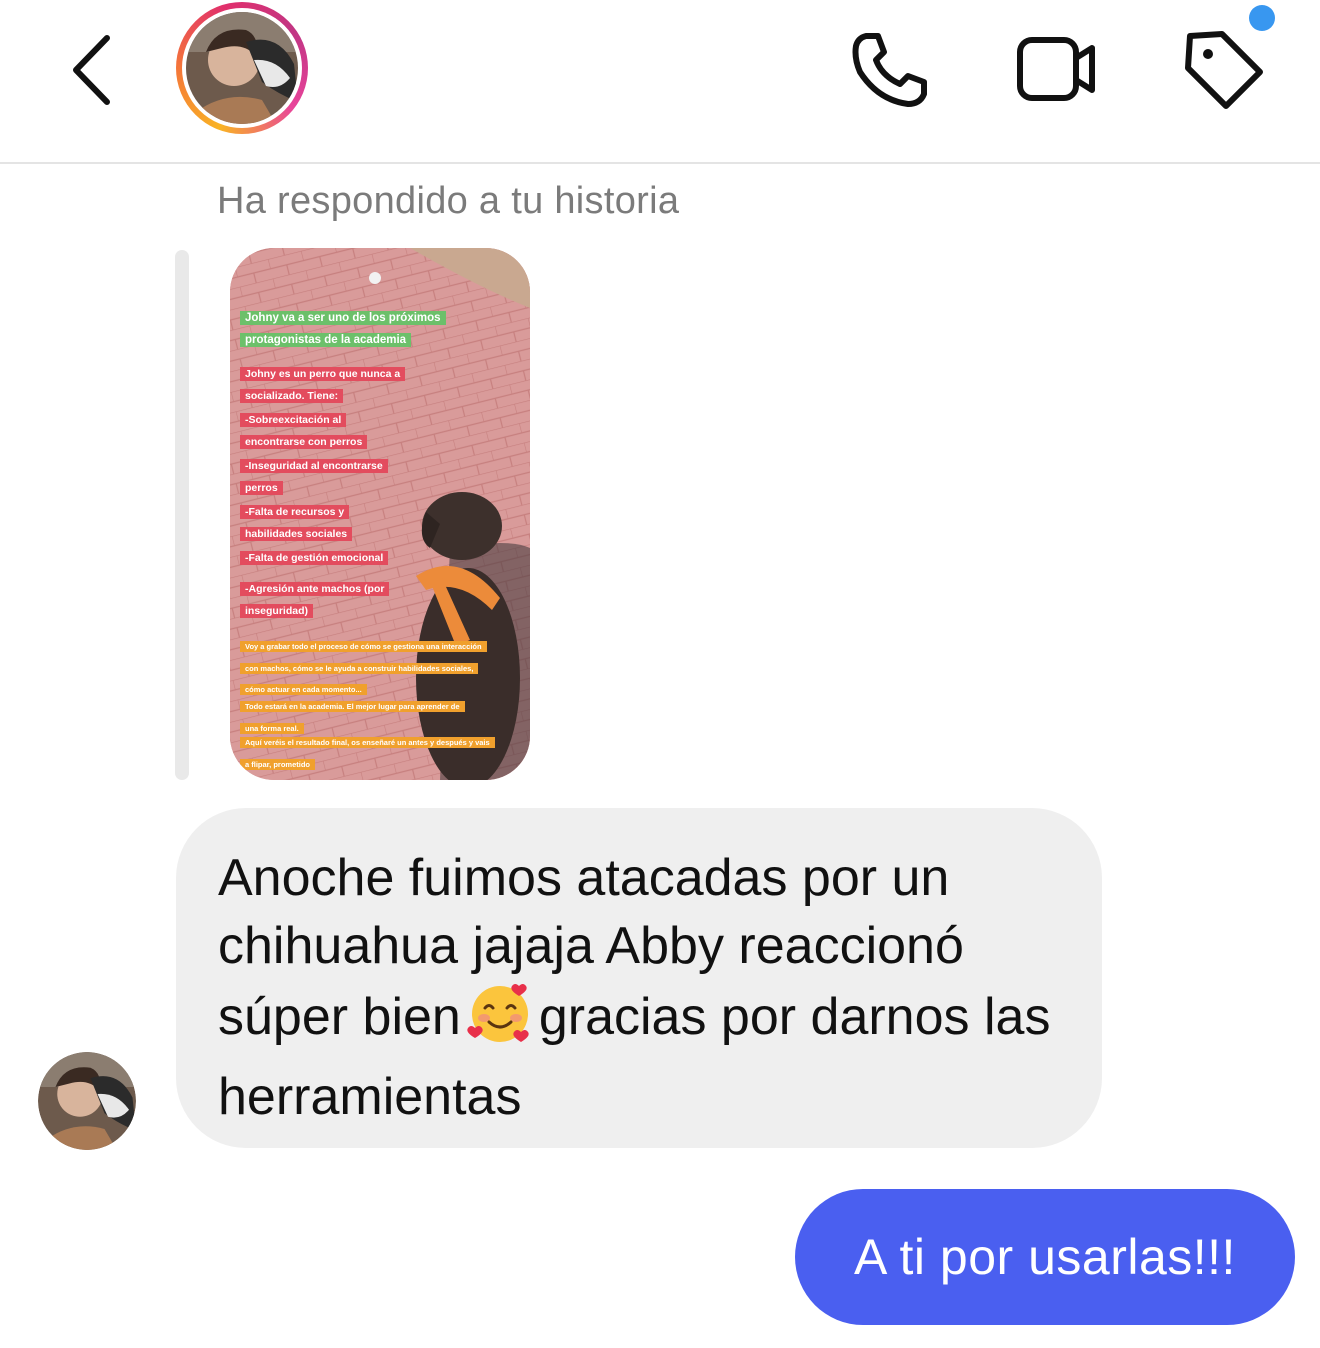 This screenshot has width=1320, height=1348. I want to click on story-text-point: -Inseguridad al encontrarse perros, so click(325, 475).